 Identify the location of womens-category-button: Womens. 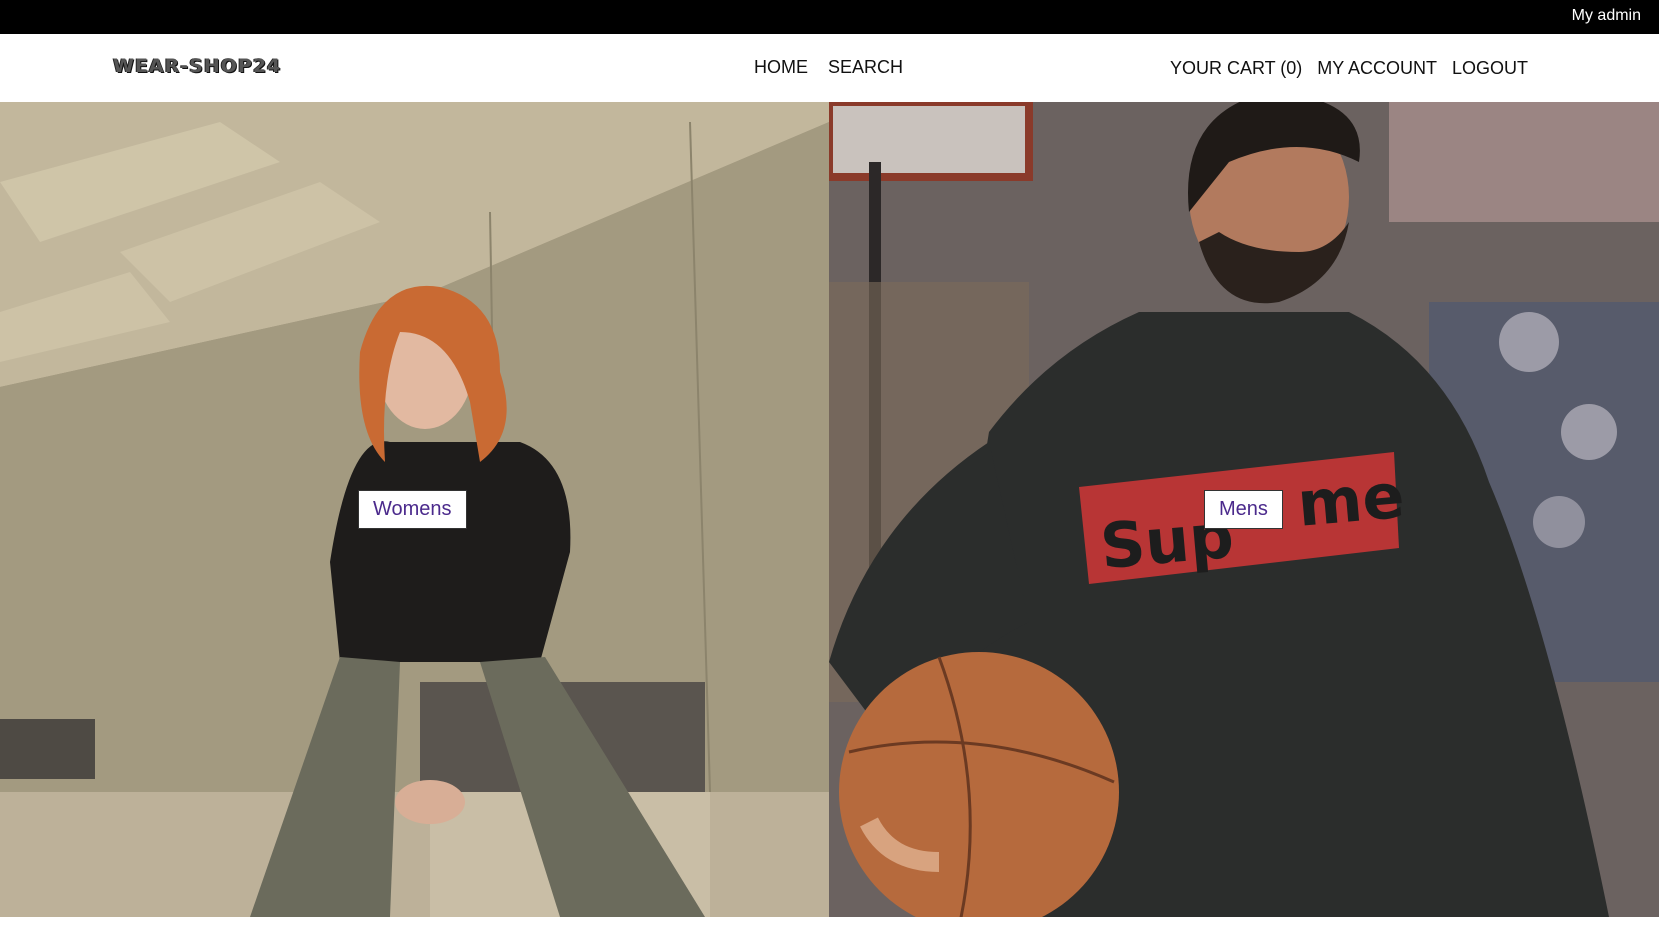
(412, 509).